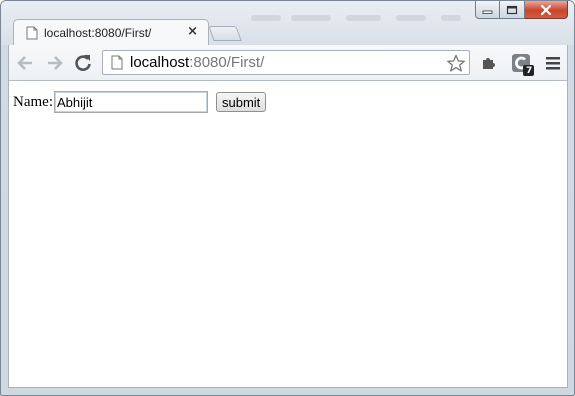 This screenshot has width=575, height=396. I want to click on puzzle-icon, so click(489, 63).